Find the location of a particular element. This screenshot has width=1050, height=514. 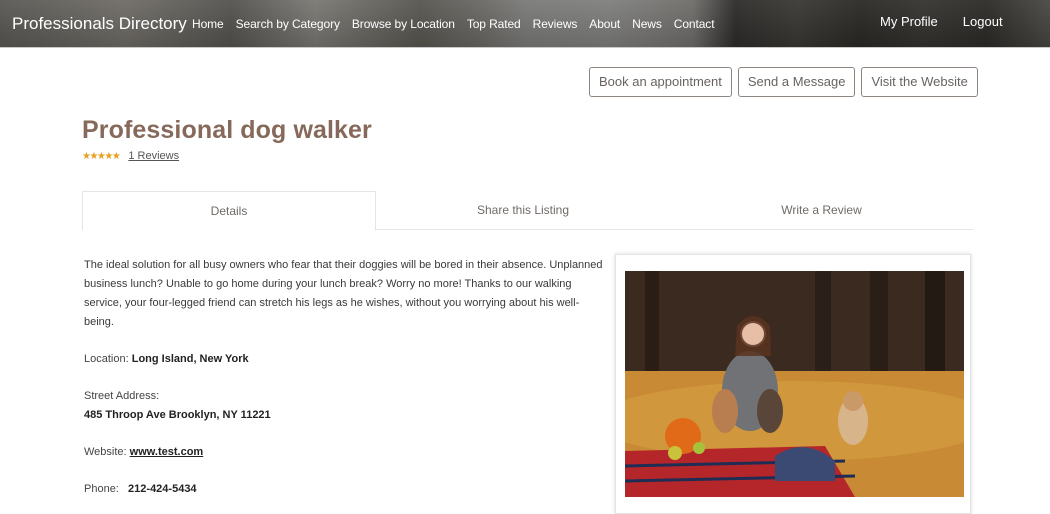

nav-reviews: Reviews is located at coordinates (555, 24).